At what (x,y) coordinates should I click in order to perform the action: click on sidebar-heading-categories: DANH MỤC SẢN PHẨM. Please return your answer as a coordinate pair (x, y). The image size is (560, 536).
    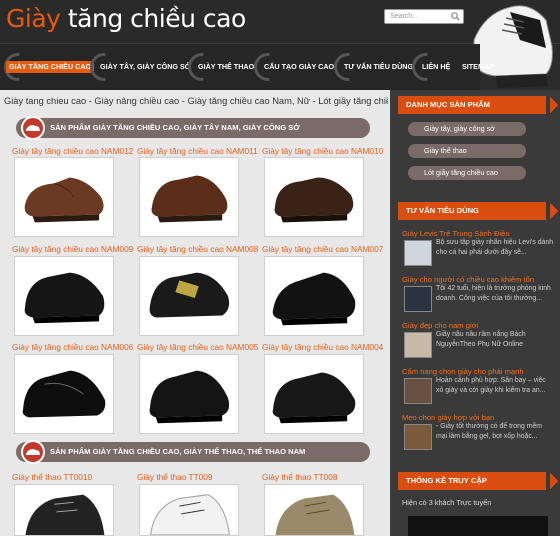
    Looking at the image, I should click on (472, 105).